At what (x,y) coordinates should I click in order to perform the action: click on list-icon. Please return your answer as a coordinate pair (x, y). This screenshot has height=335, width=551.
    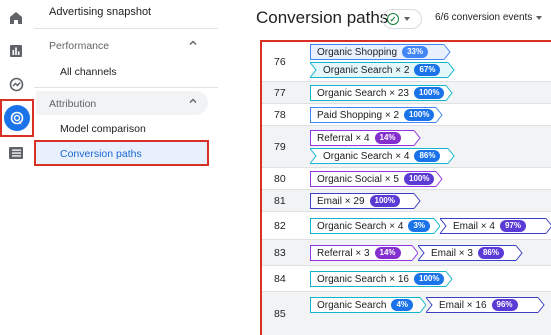
    Looking at the image, I should click on (16, 153).